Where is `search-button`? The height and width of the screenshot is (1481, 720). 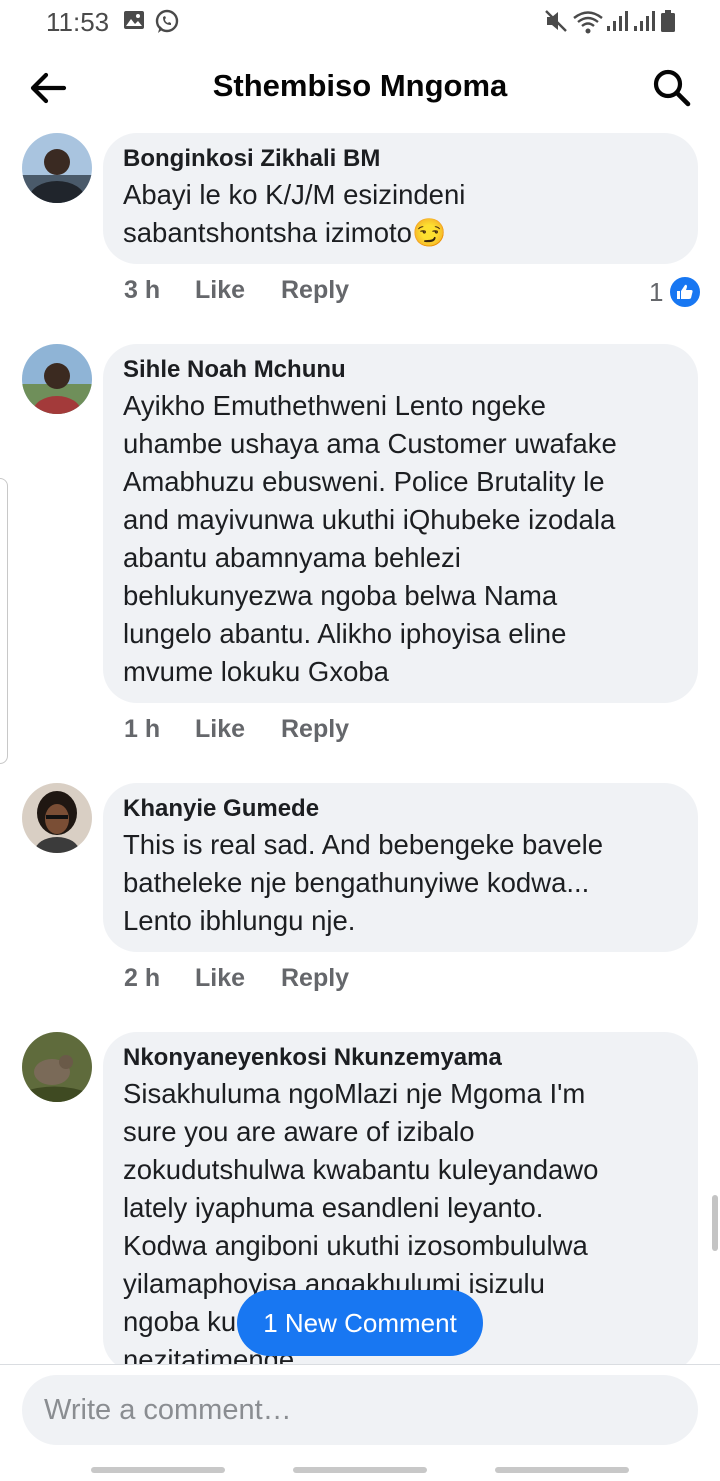 search-button is located at coordinates (672, 88).